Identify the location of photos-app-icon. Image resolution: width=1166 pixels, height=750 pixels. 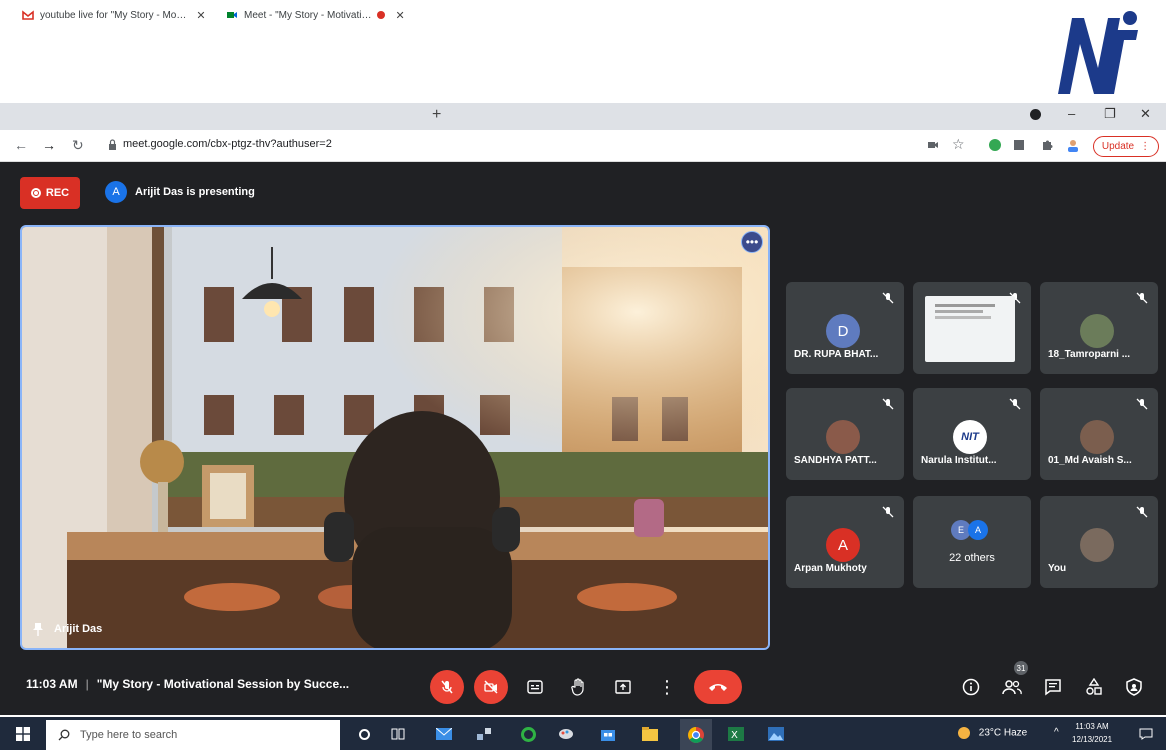
(776, 734).